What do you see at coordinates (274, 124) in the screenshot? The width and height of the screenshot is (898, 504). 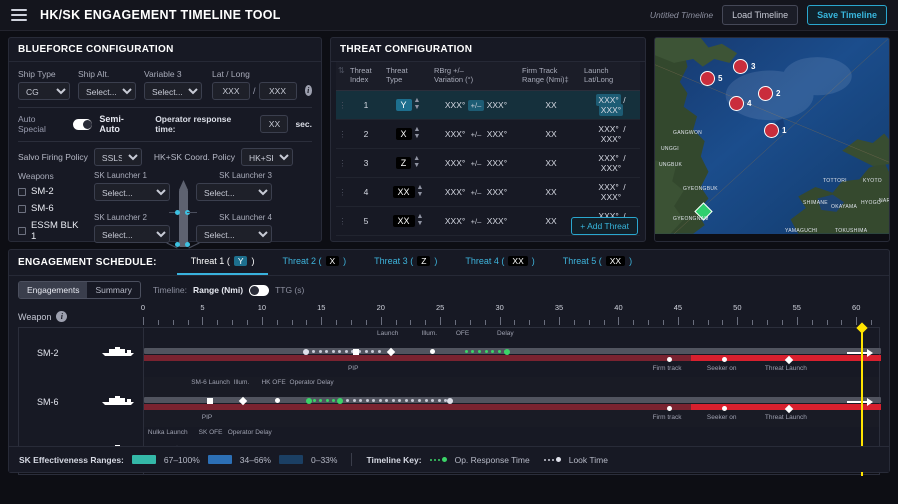 I see `operator-response-input` at bounding box center [274, 124].